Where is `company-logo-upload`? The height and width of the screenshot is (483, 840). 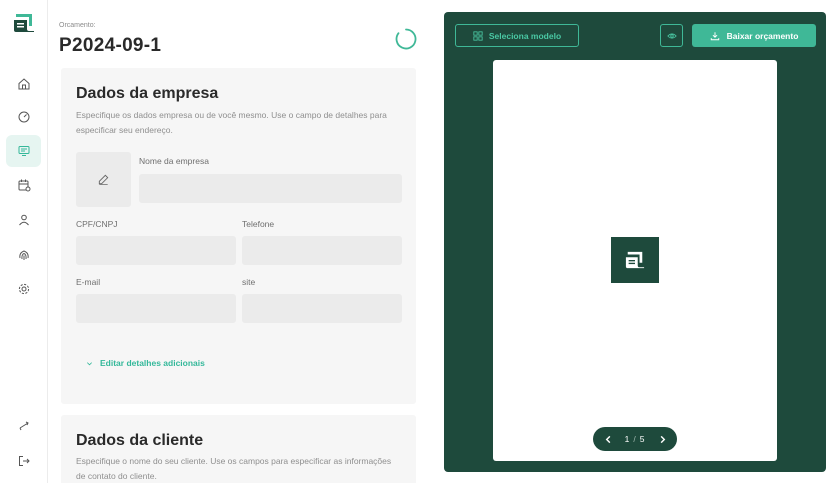 company-logo-upload is located at coordinates (103, 179).